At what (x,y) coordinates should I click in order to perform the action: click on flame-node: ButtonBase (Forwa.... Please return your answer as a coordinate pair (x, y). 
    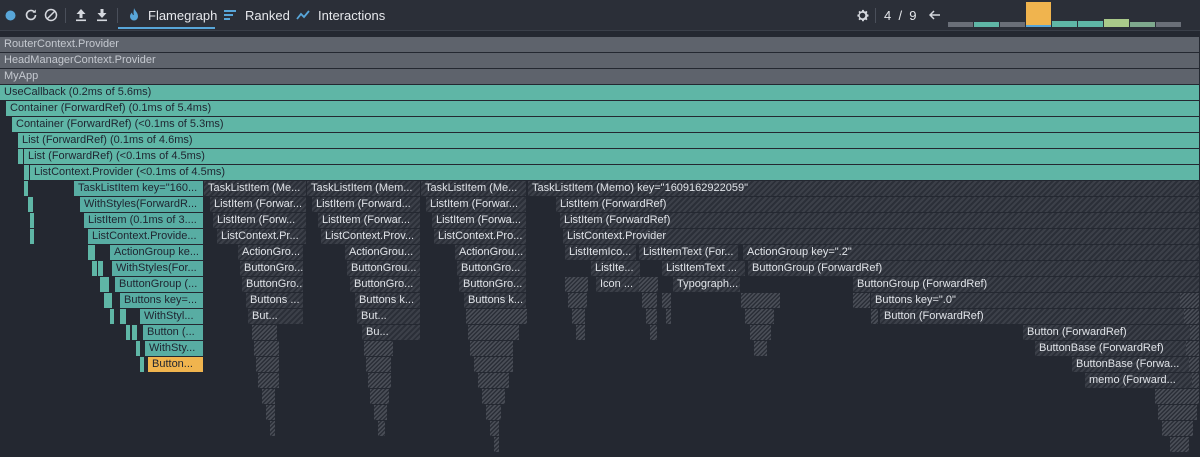
    Looking at the image, I should click on (1136, 364).